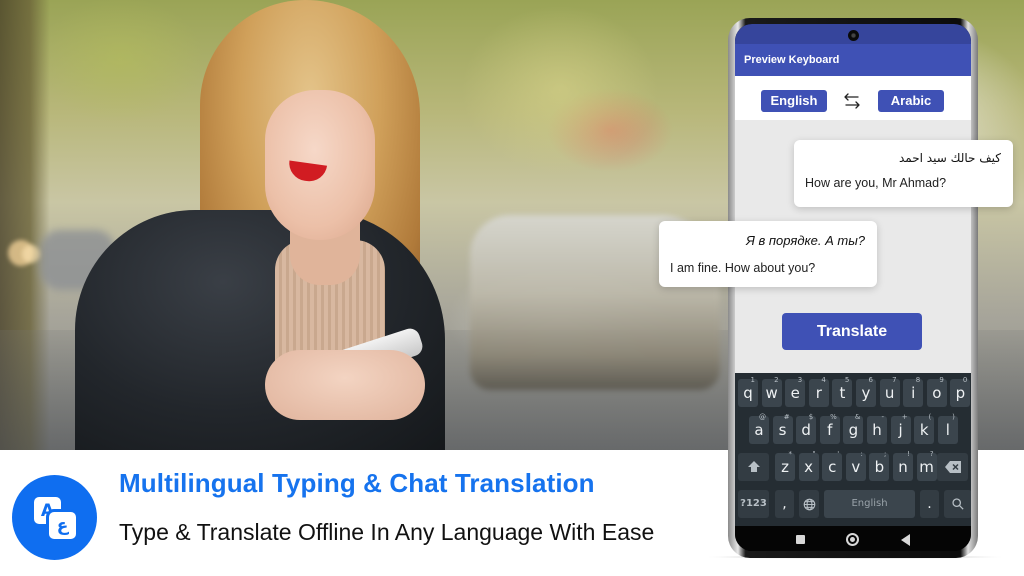 This screenshot has height=576, width=1024. I want to click on key-hint: ;, so click(885, 454).